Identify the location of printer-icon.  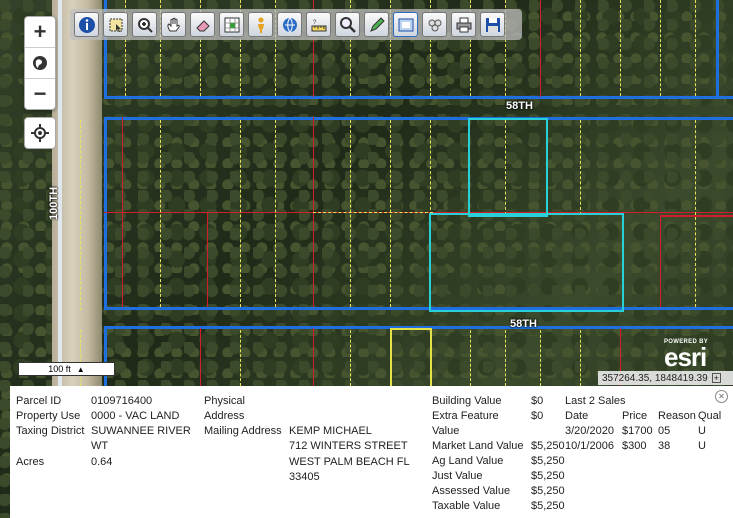
(463, 24).